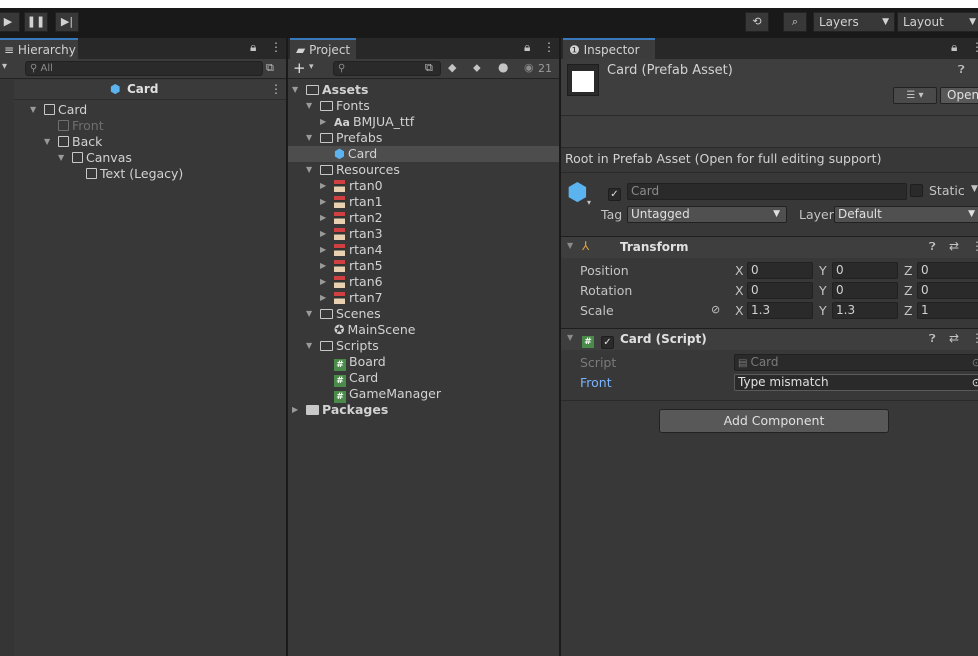 The height and width of the screenshot is (656, 978). I want to click on active-checkbox: ✓, so click(614, 192).